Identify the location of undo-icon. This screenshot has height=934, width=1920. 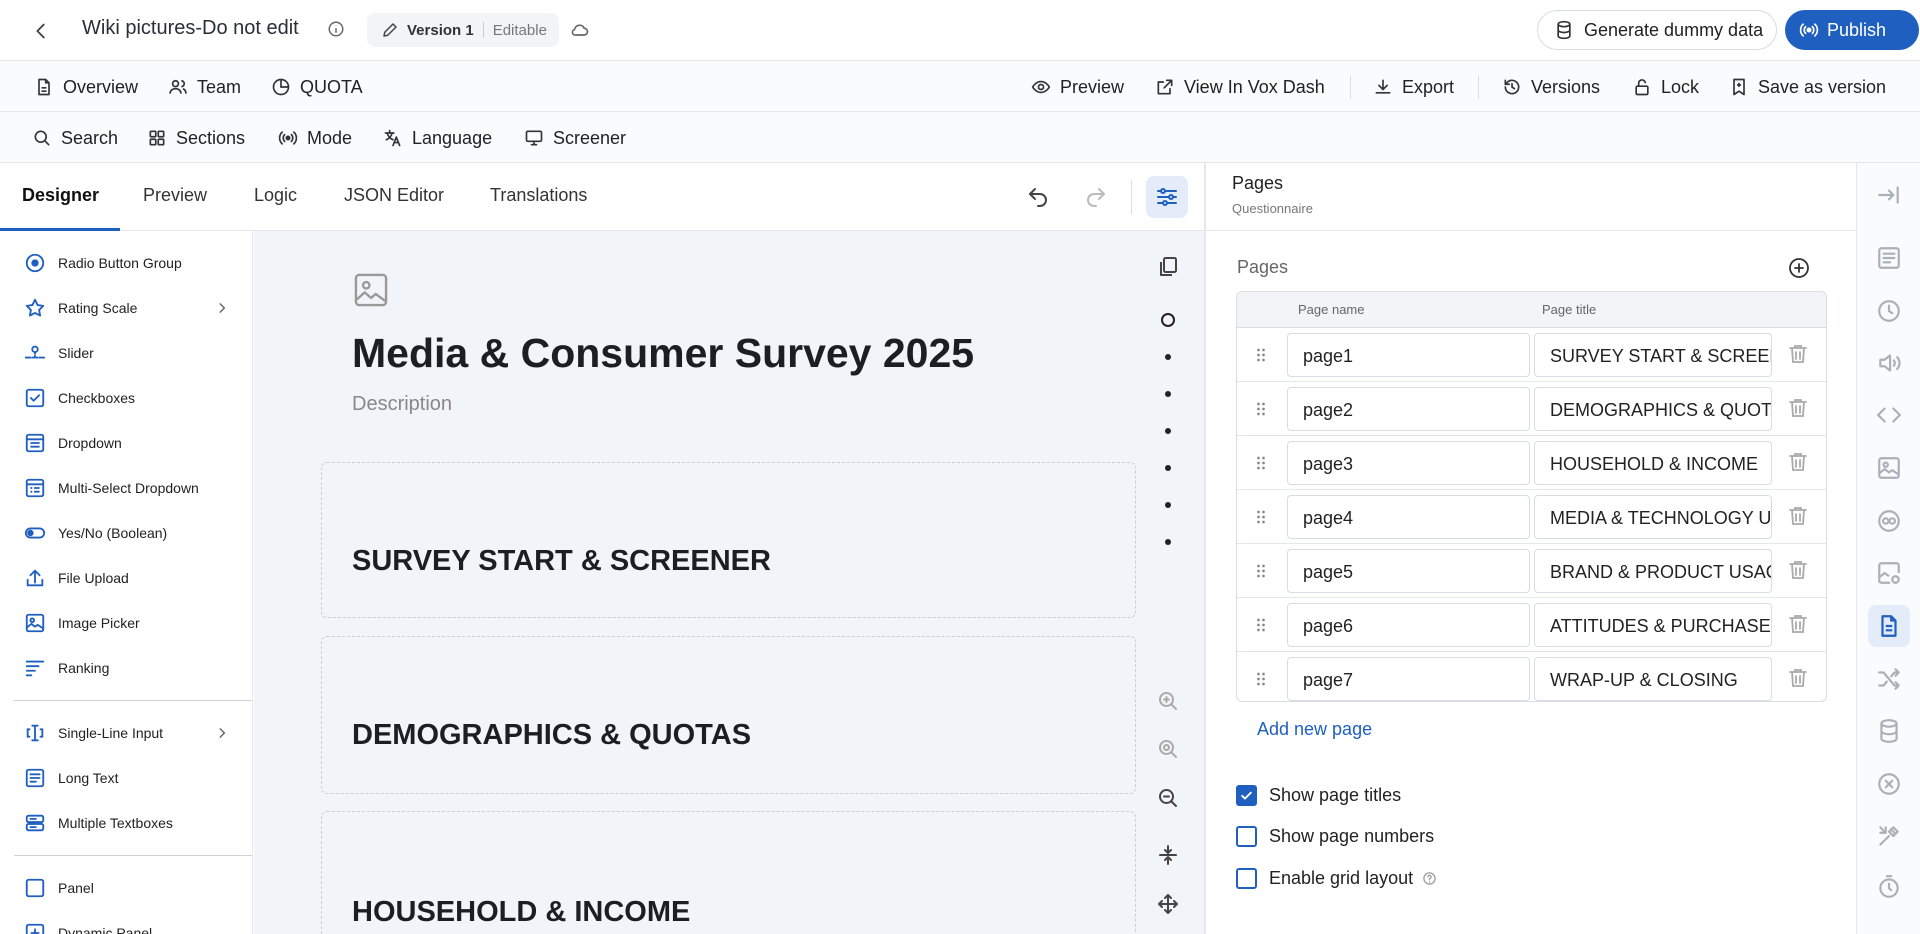
(1038, 197).